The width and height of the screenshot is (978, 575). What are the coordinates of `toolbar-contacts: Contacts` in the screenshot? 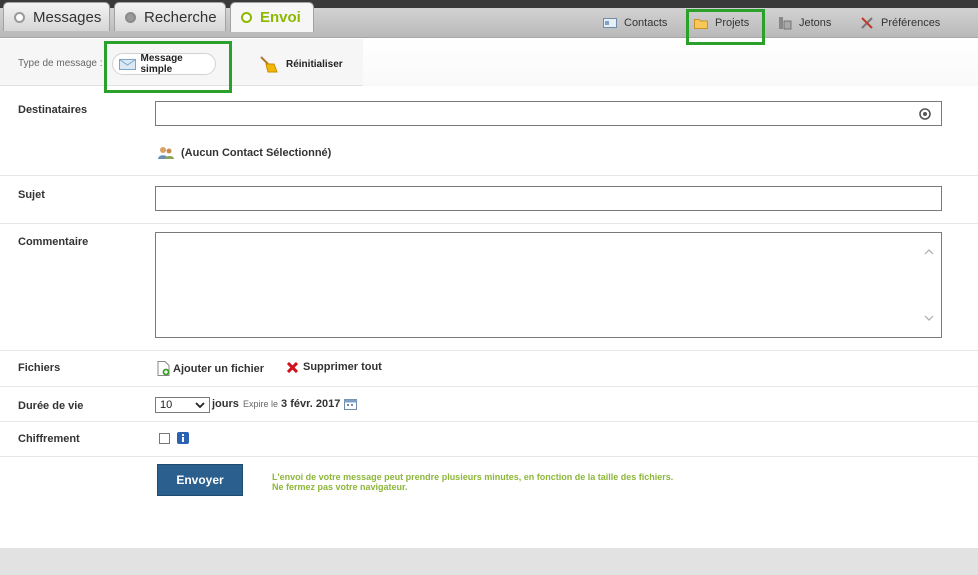 It's located at (635, 23).